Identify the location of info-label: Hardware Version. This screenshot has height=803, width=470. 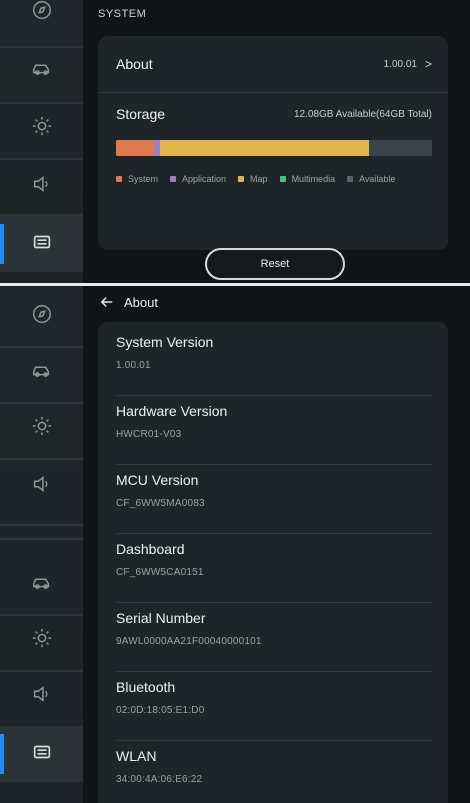
(172, 411).